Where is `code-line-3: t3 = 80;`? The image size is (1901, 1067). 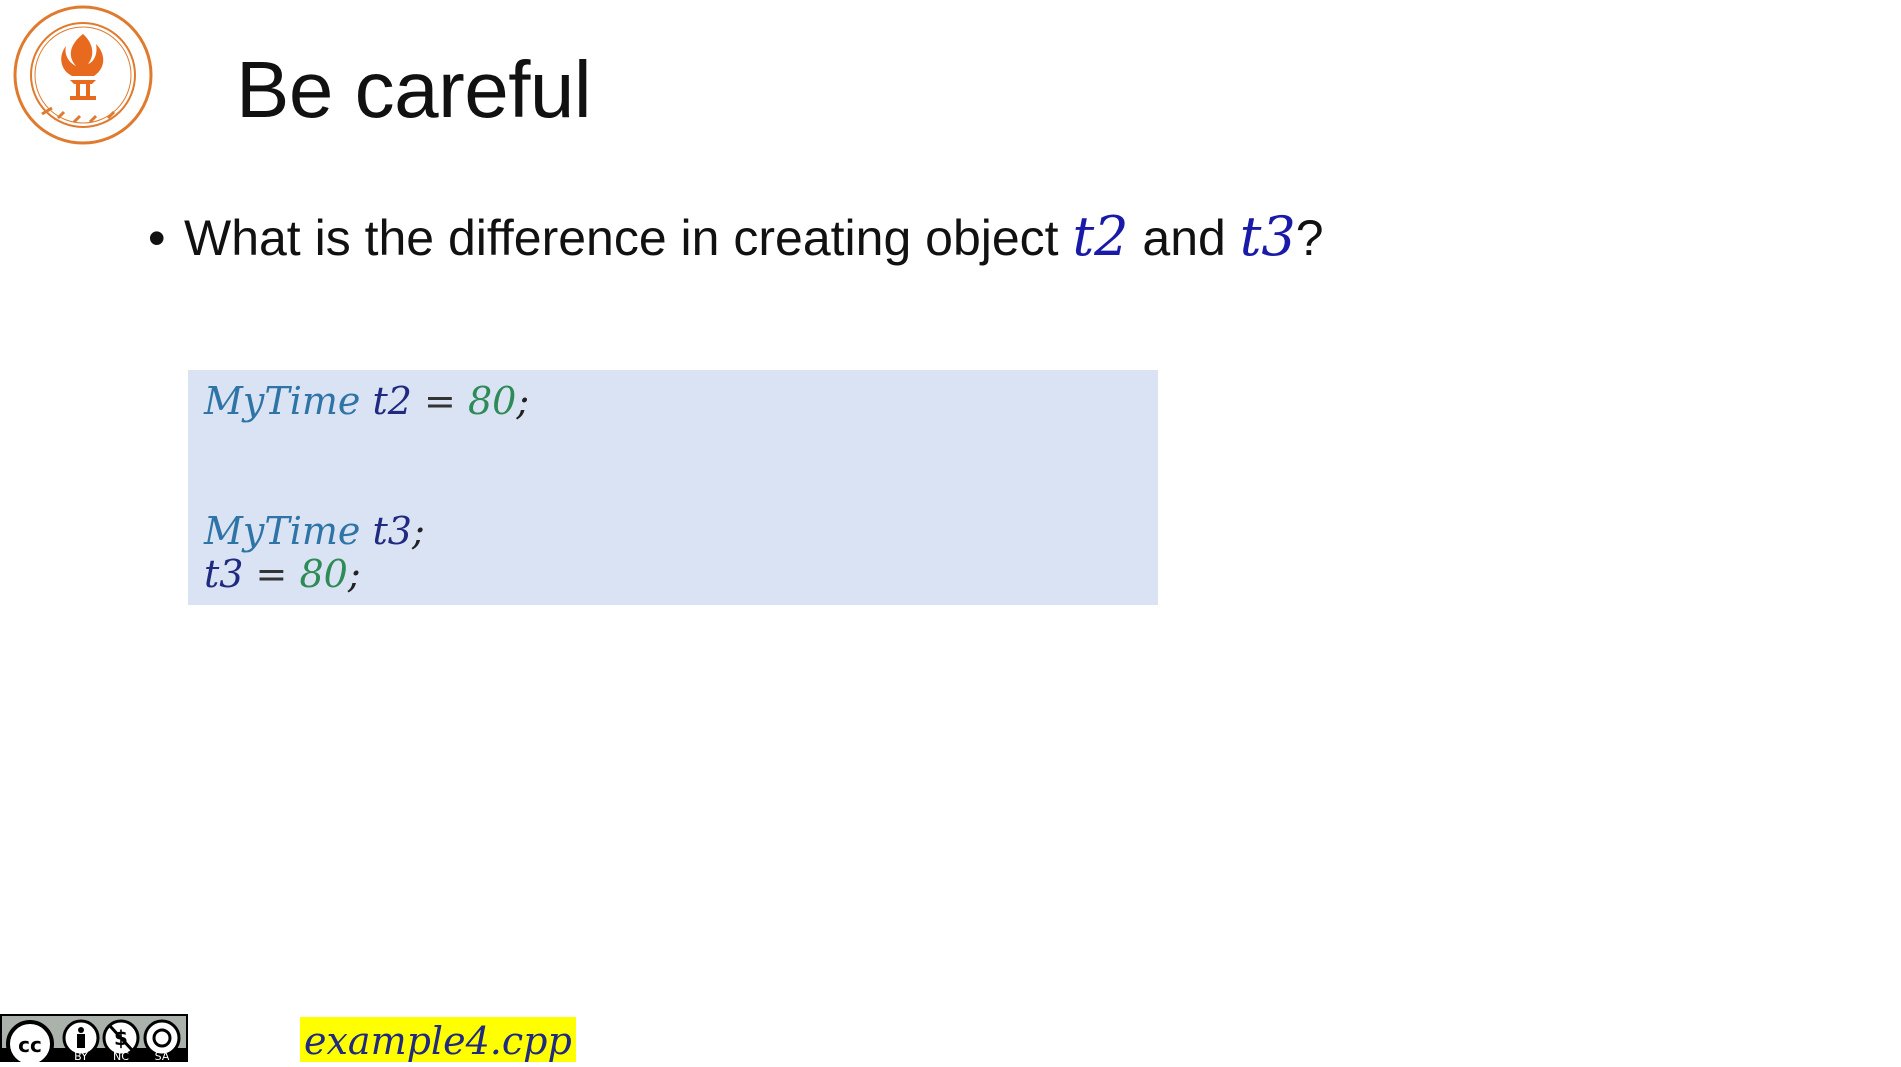
code-line-3: t3 = 80; is located at coordinates (282, 574).